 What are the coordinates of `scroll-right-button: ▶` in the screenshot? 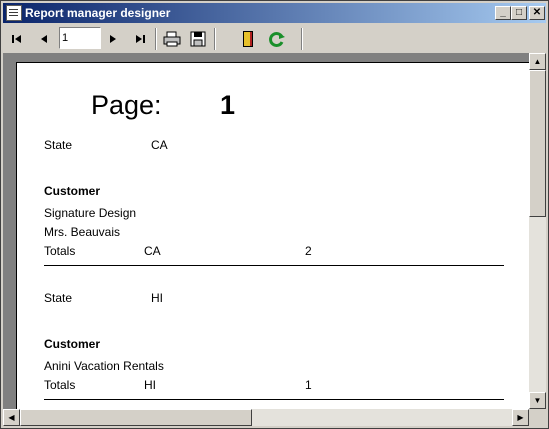 It's located at (520, 417).